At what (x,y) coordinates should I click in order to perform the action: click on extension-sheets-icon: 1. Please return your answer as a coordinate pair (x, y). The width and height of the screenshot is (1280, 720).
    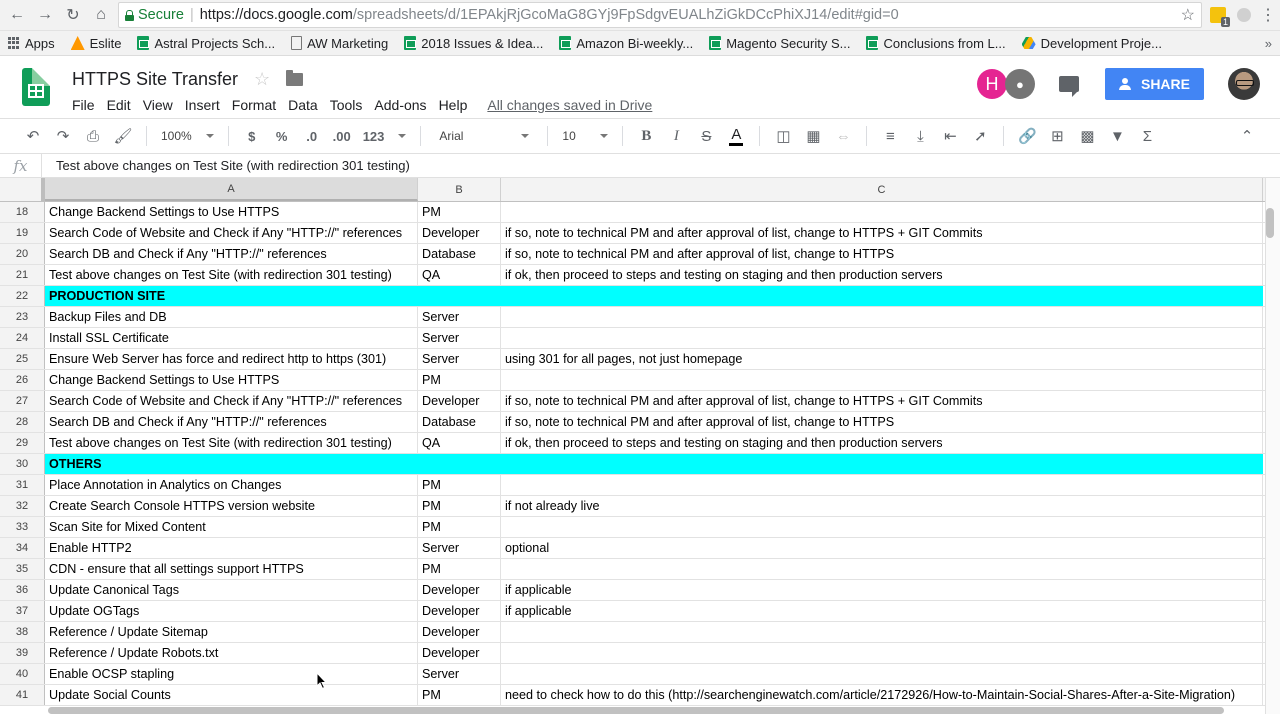
    Looking at the image, I should click on (1219, 16).